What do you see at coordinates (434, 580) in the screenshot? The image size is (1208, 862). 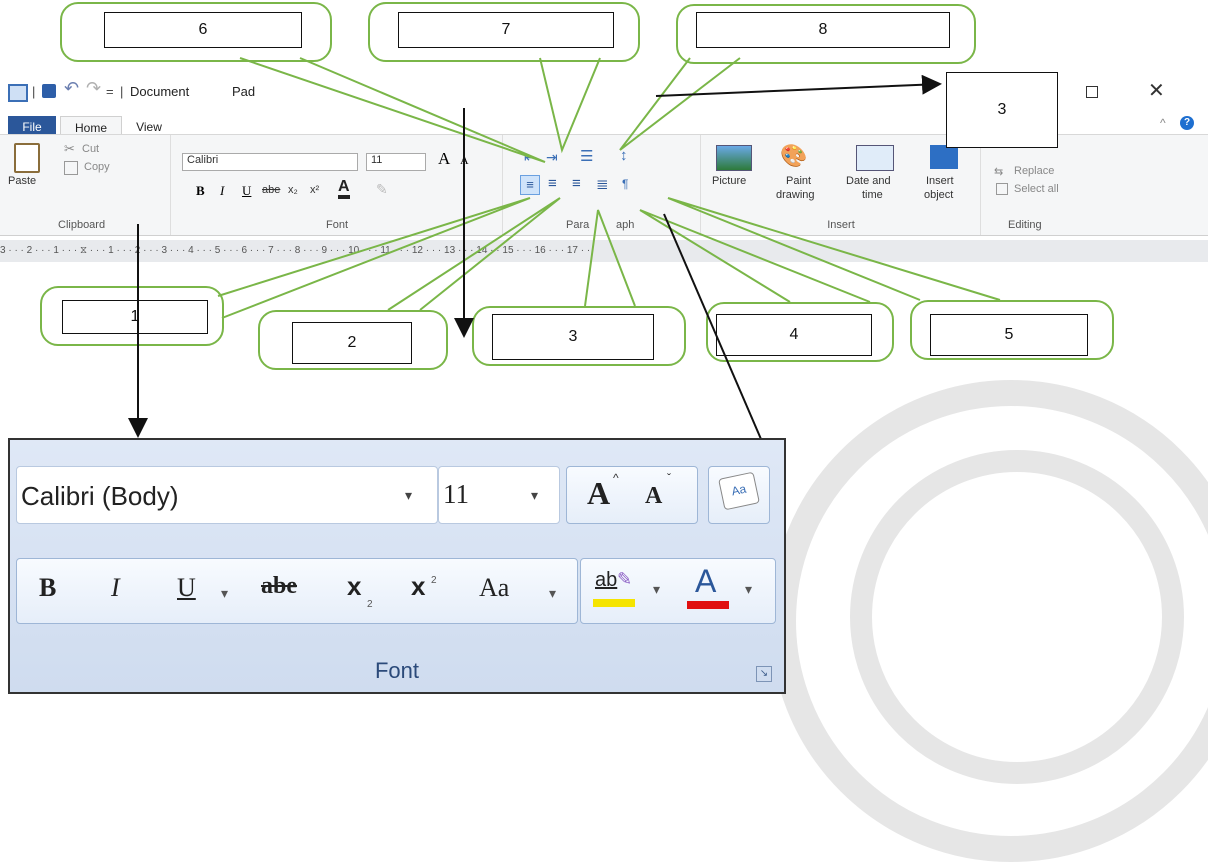 I see `superscript-mark: 2` at bounding box center [434, 580].